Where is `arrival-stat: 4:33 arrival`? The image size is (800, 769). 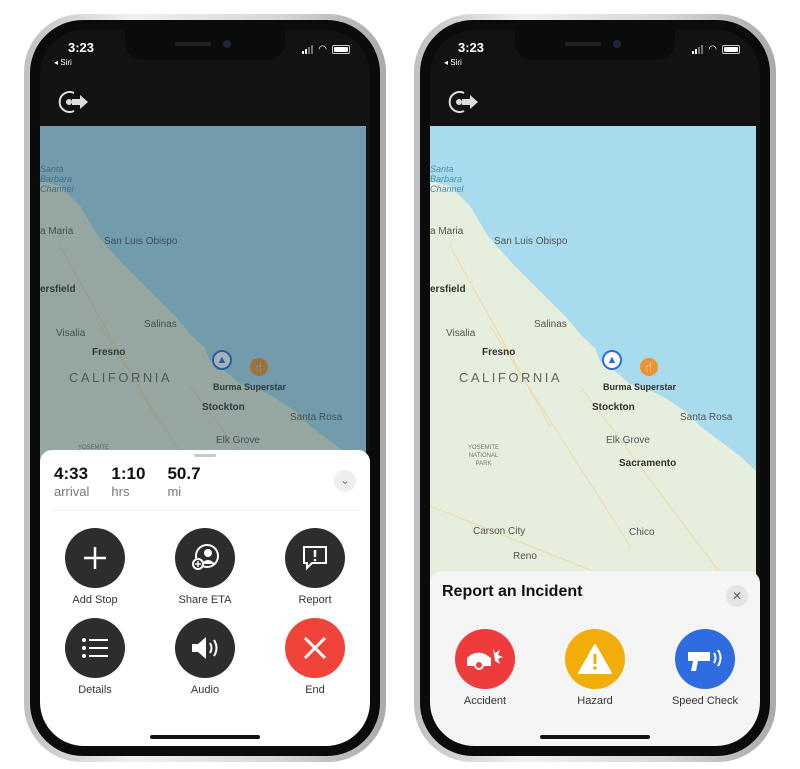 arrival-stat: 4:33 arrival is located at coordinates (71, 481).